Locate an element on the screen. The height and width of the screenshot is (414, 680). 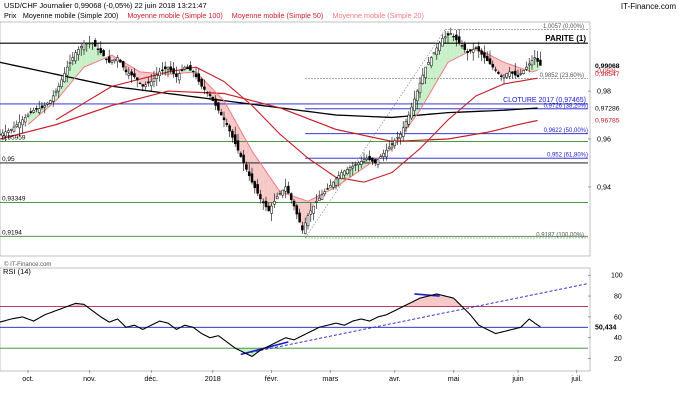
legend-item-3: Moyenne mobile (Simple 50) is located at coordinates (277, 15).